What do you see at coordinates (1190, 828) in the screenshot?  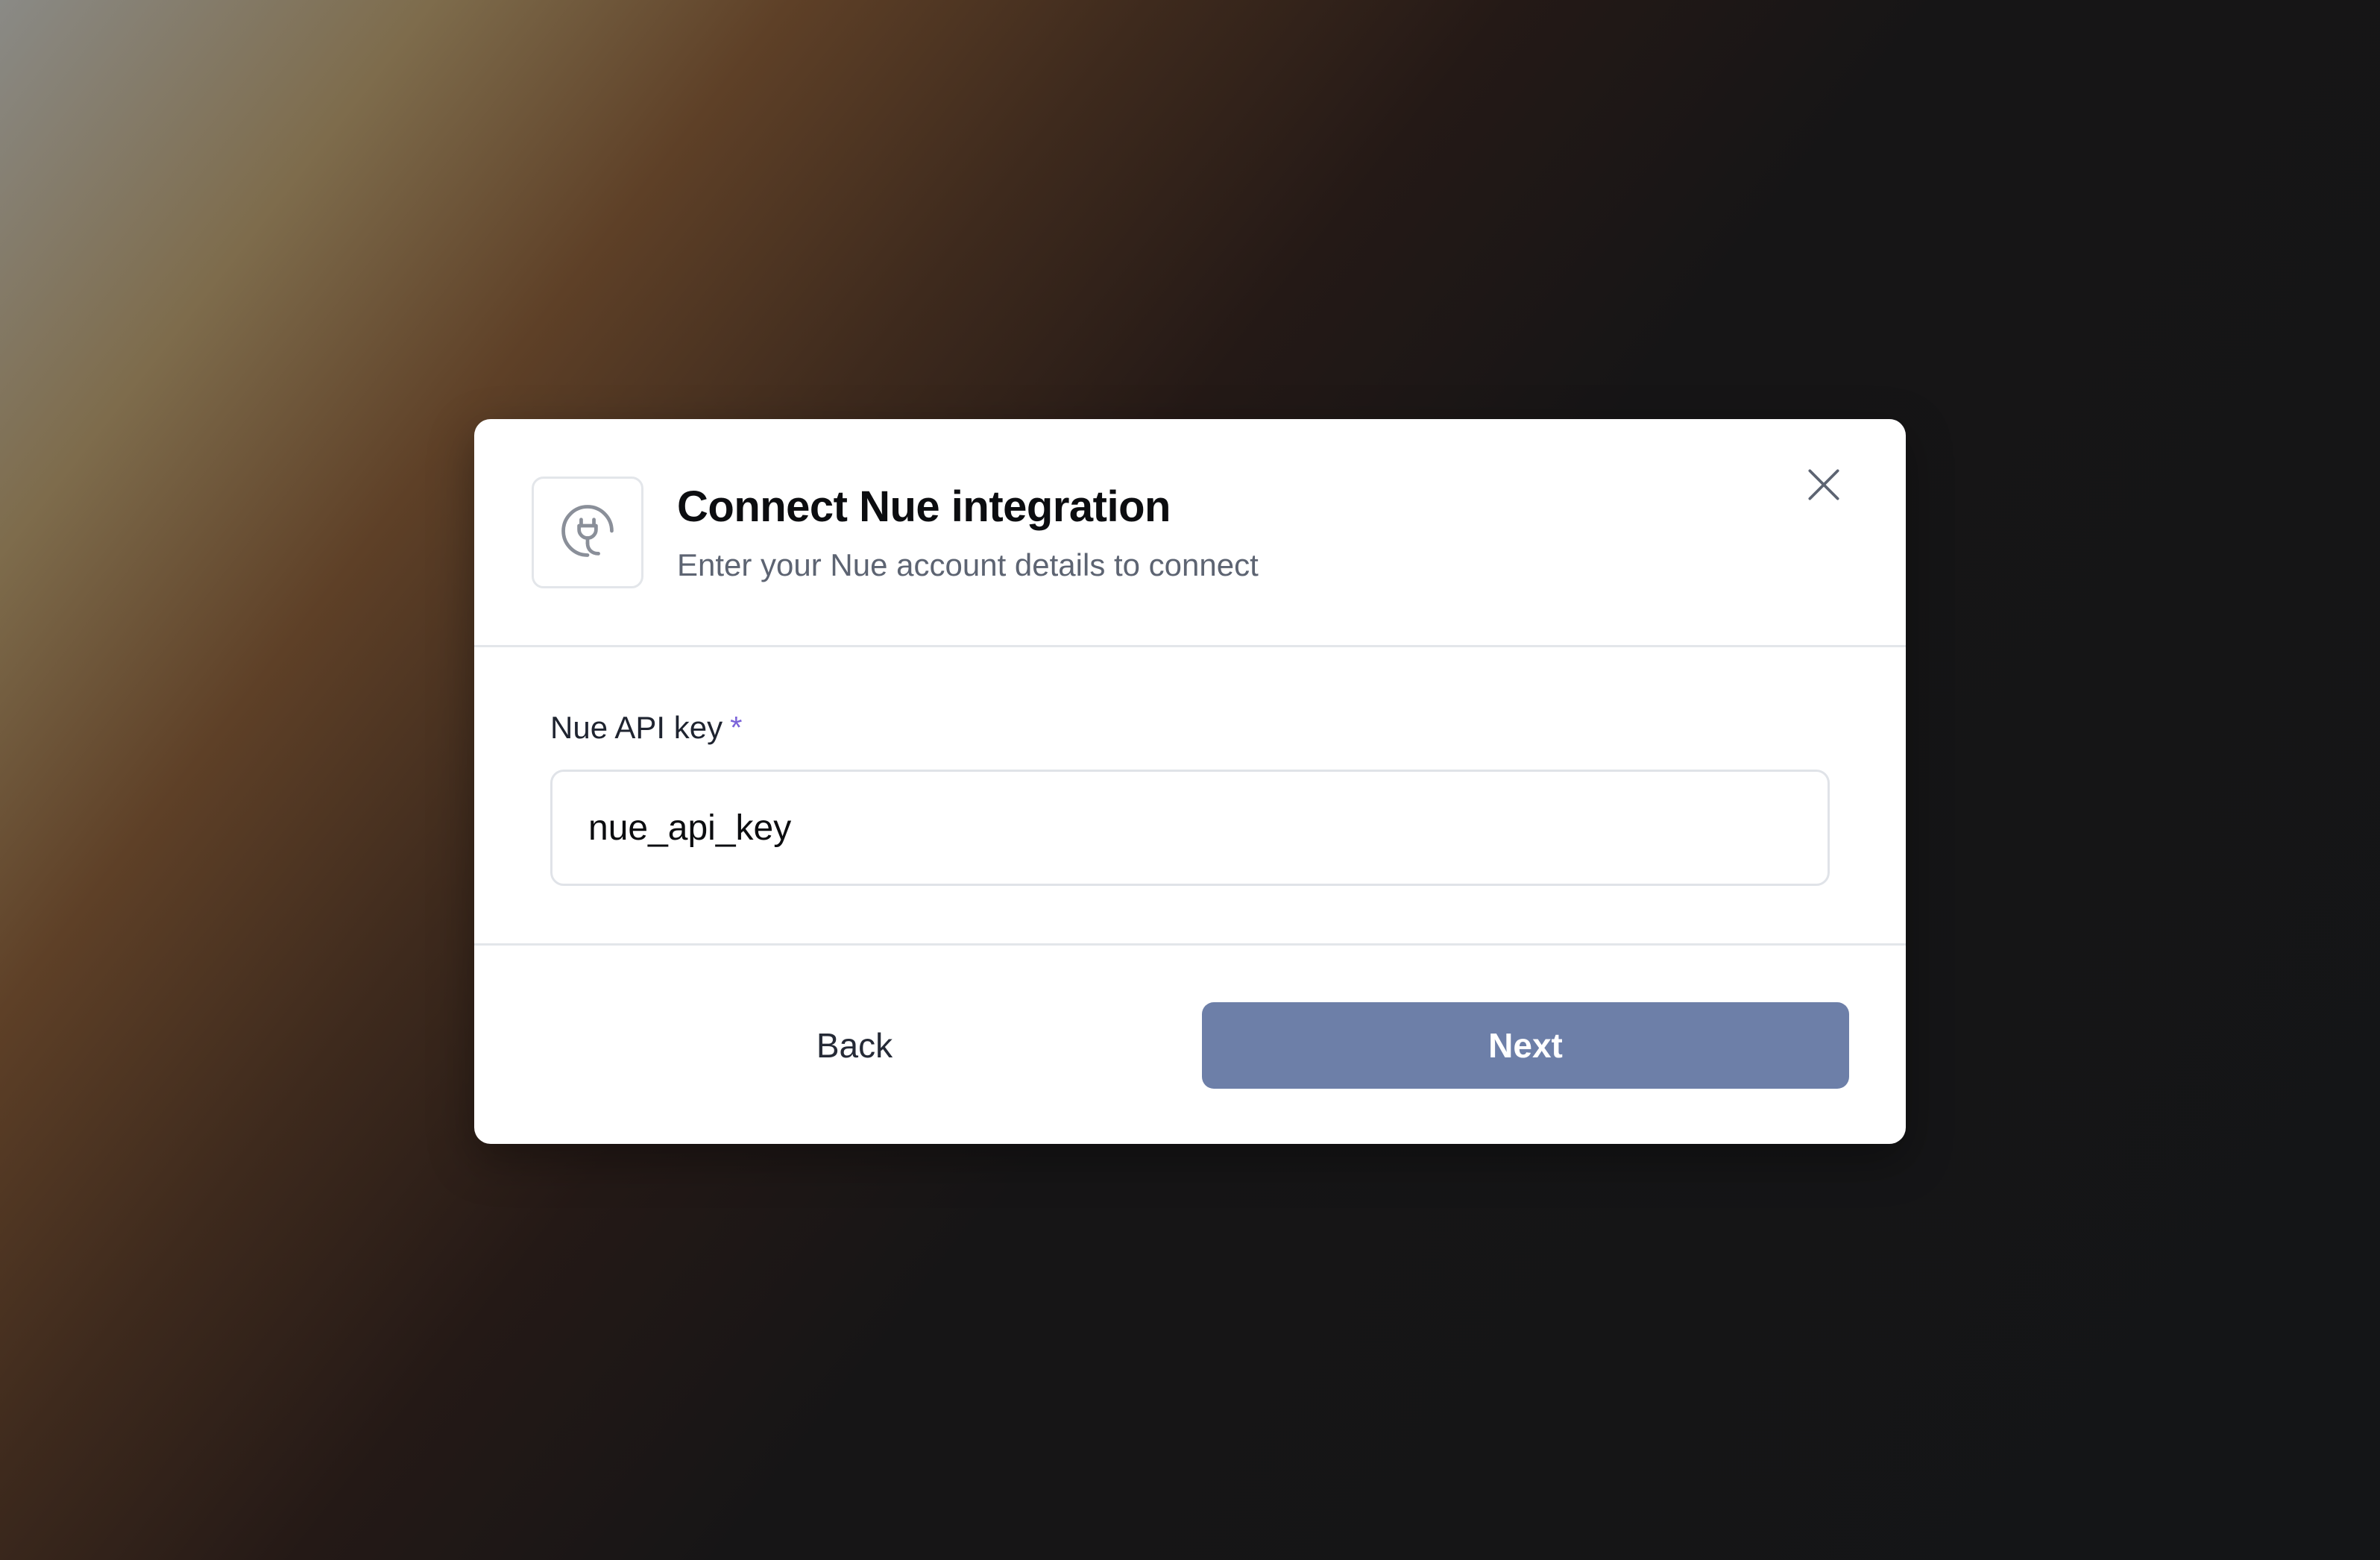 I see `api-key-input` at bounding box center [1190, 828].